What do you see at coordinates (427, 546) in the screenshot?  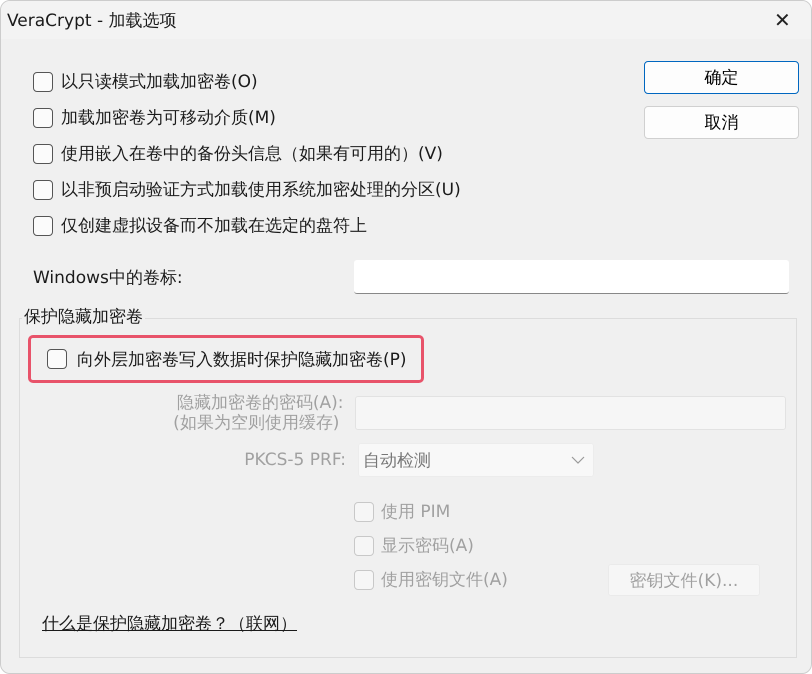 I see `option-label: 显示密码(A)` at bounding box center [427, 546].